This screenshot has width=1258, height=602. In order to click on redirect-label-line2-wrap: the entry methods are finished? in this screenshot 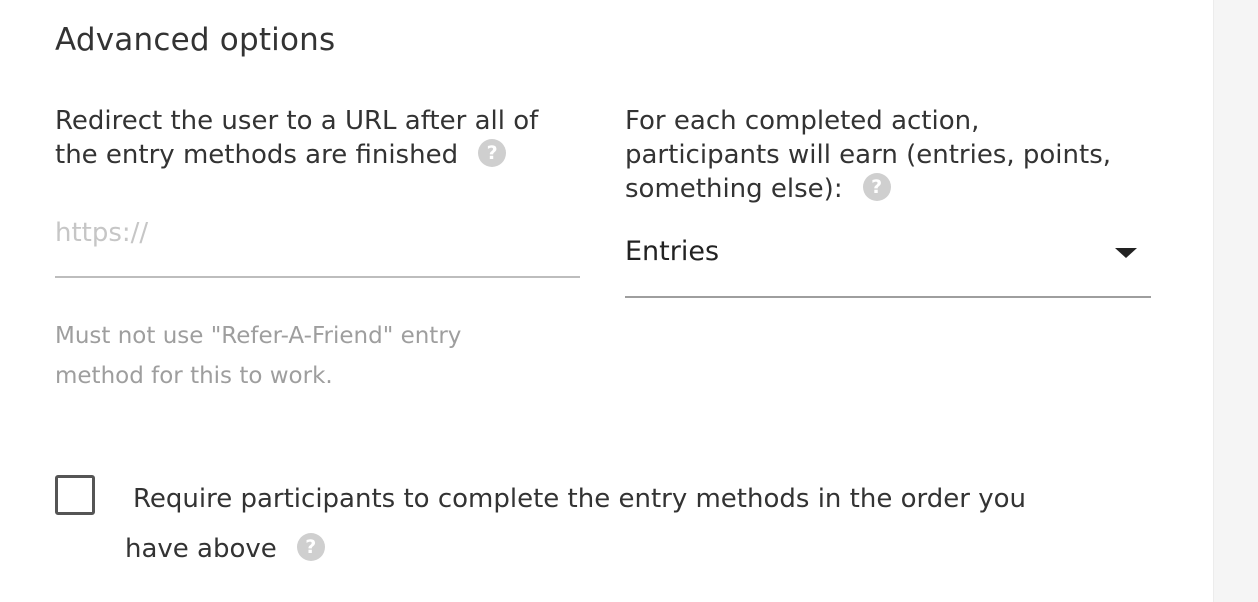, I will do `click(317, 155)`.